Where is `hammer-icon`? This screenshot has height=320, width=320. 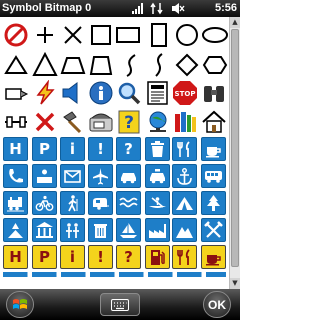 hammer-icon is located at coordinates (73, 122).